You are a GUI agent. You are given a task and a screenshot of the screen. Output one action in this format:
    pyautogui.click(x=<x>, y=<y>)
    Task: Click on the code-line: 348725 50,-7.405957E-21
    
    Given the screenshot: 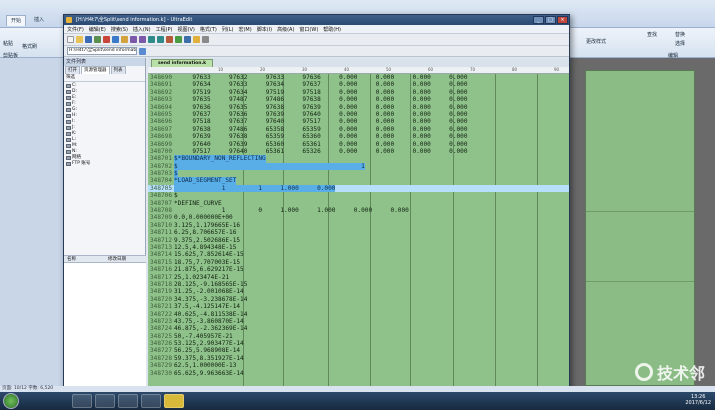 What is the action you would take?
    pyautogui.click(x=358, y=336)
    